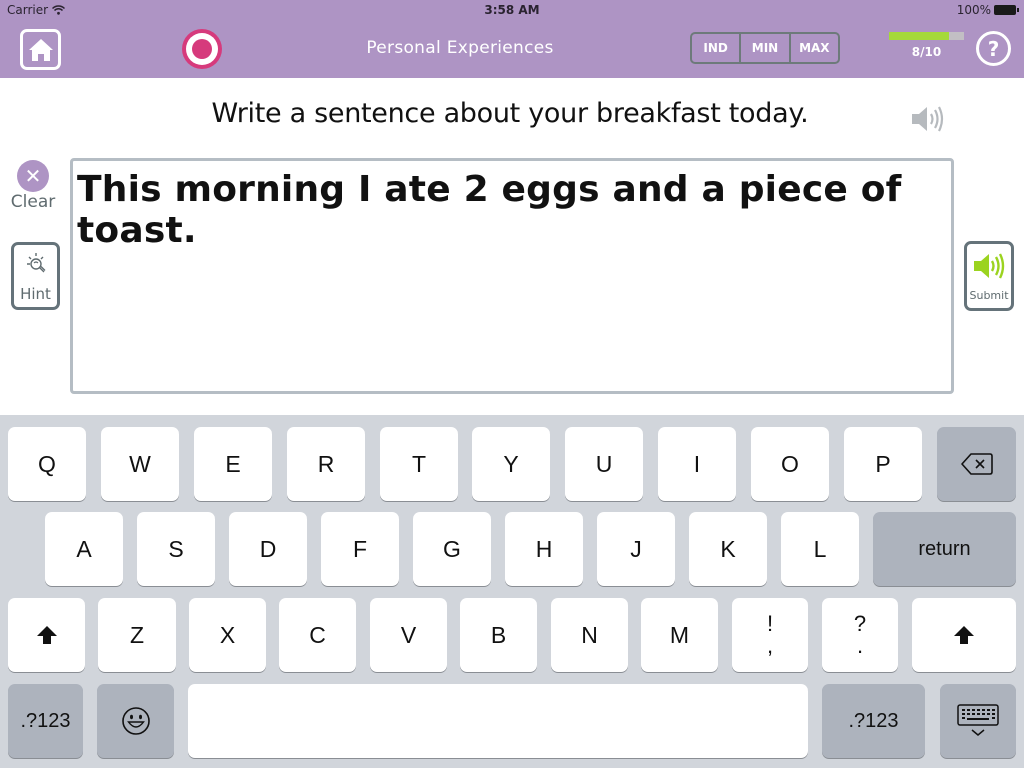  What do you see at coordinates (728, 549) in the screenshot?
I see `key-k: K` at bounding box center [728, 549].